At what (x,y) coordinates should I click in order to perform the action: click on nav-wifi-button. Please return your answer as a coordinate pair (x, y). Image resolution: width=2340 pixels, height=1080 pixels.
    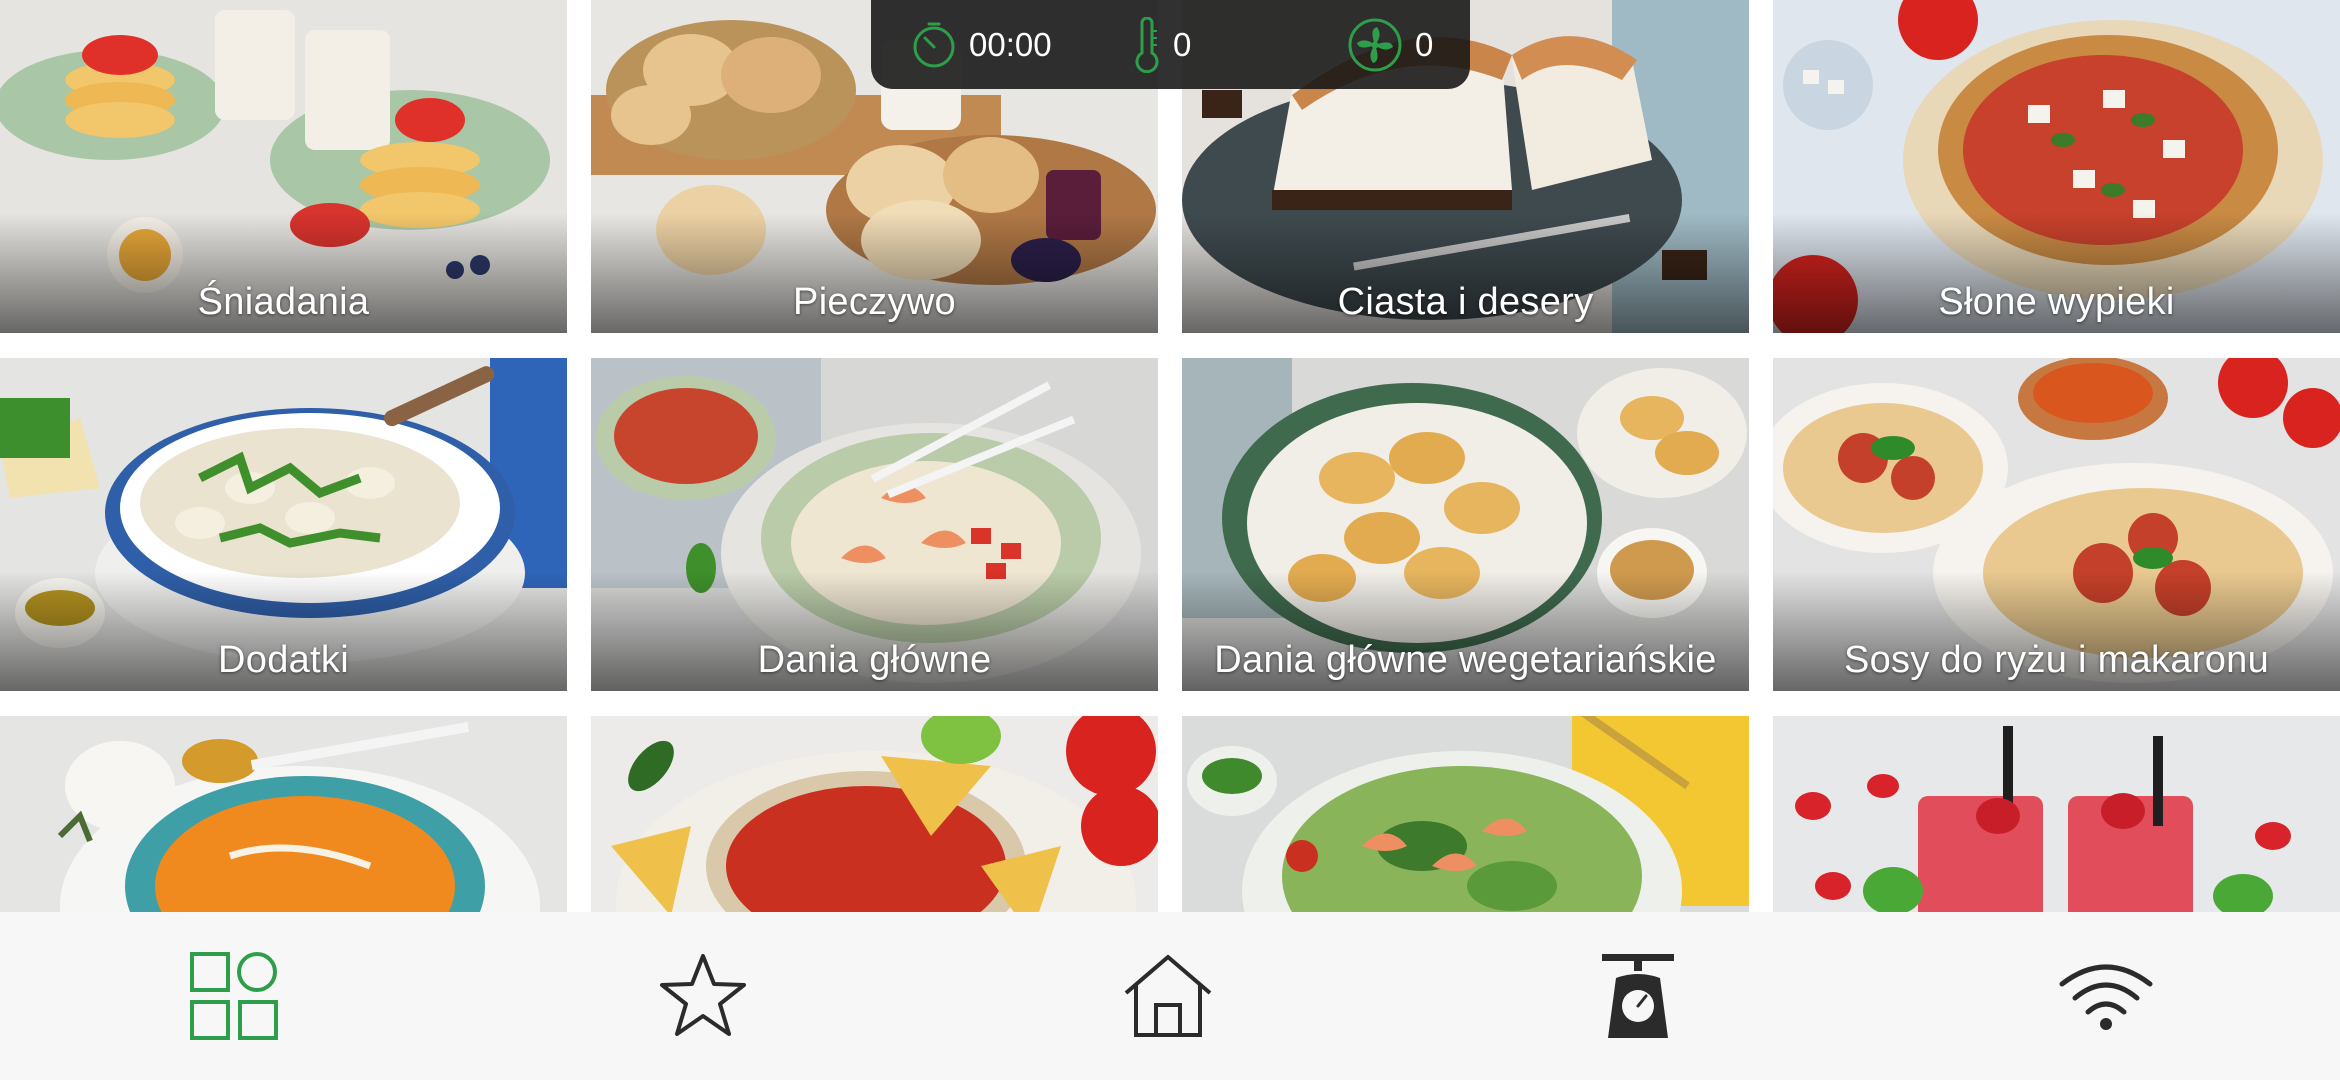
    Looking at the image, I should click on (2106, 996).